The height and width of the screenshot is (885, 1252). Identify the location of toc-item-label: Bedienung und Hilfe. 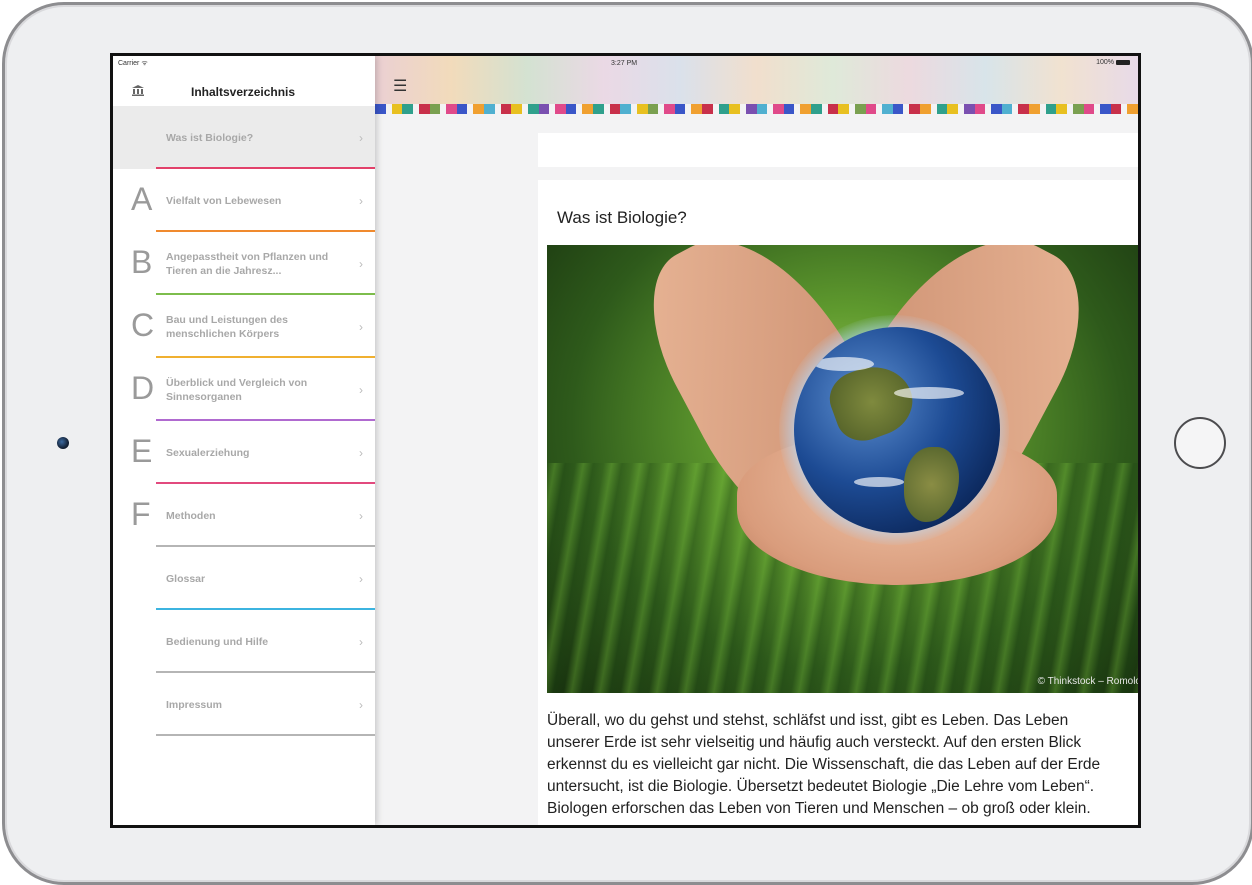
(217, 641).